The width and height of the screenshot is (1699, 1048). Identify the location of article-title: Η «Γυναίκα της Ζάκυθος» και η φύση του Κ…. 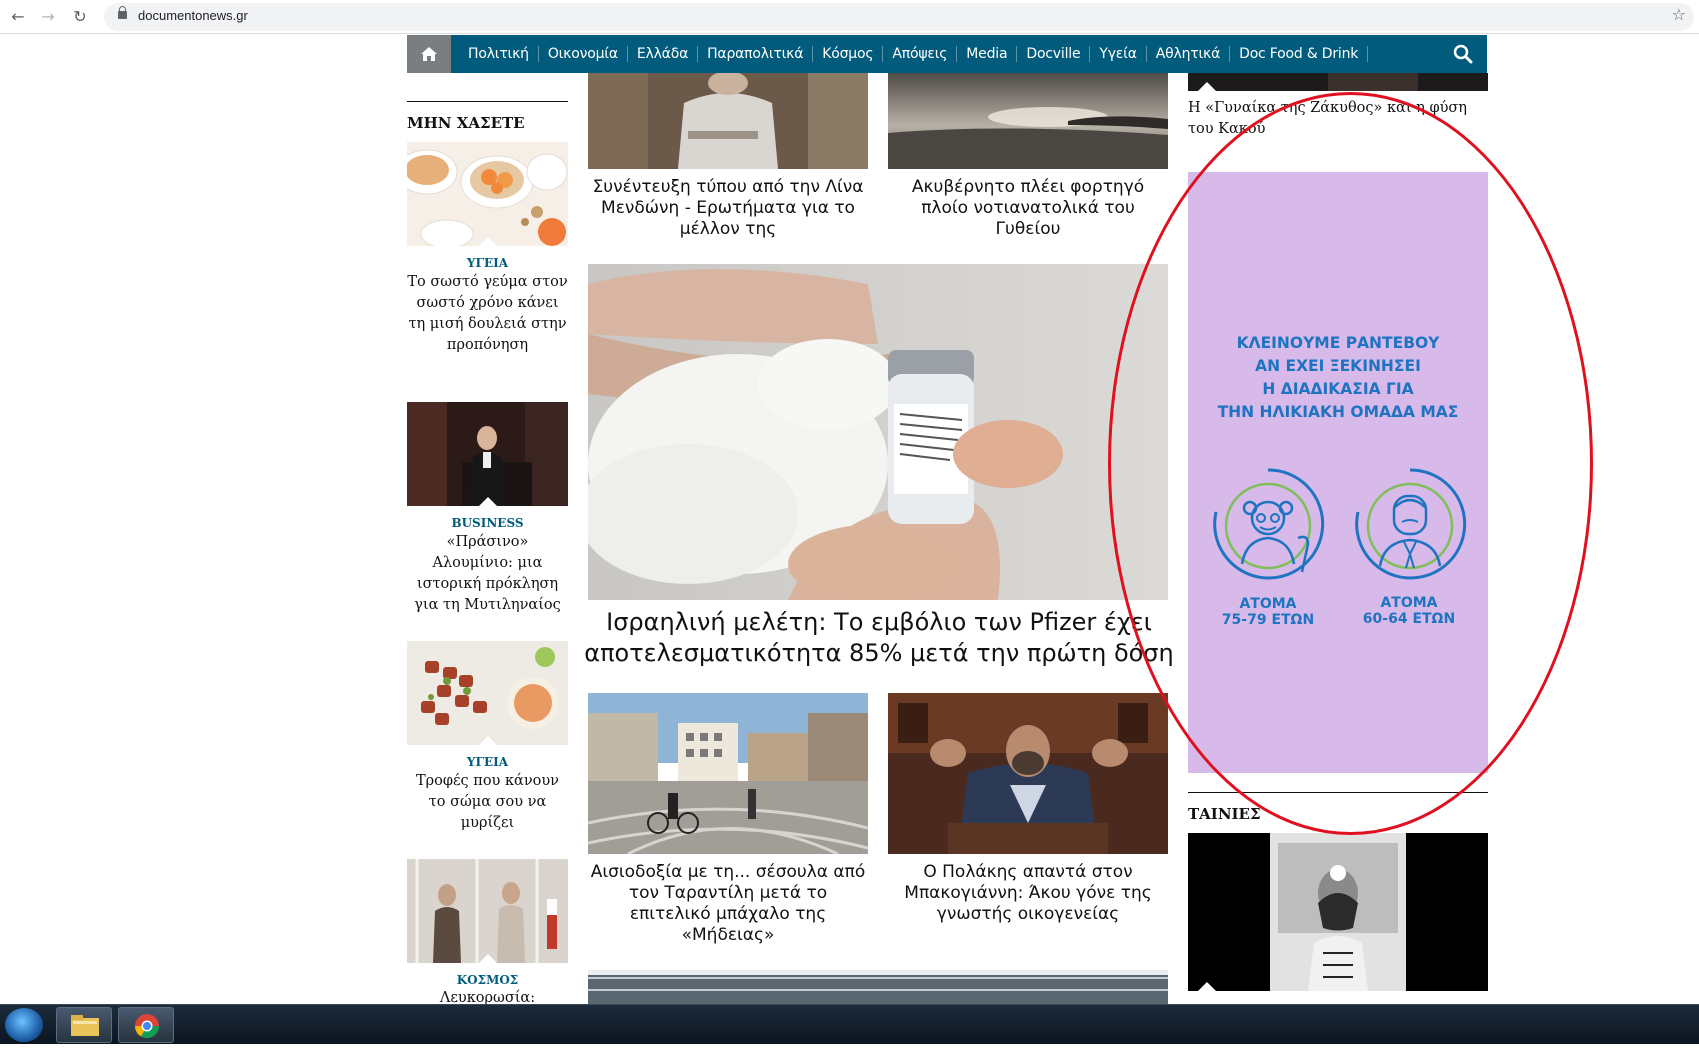
(1338, 119).